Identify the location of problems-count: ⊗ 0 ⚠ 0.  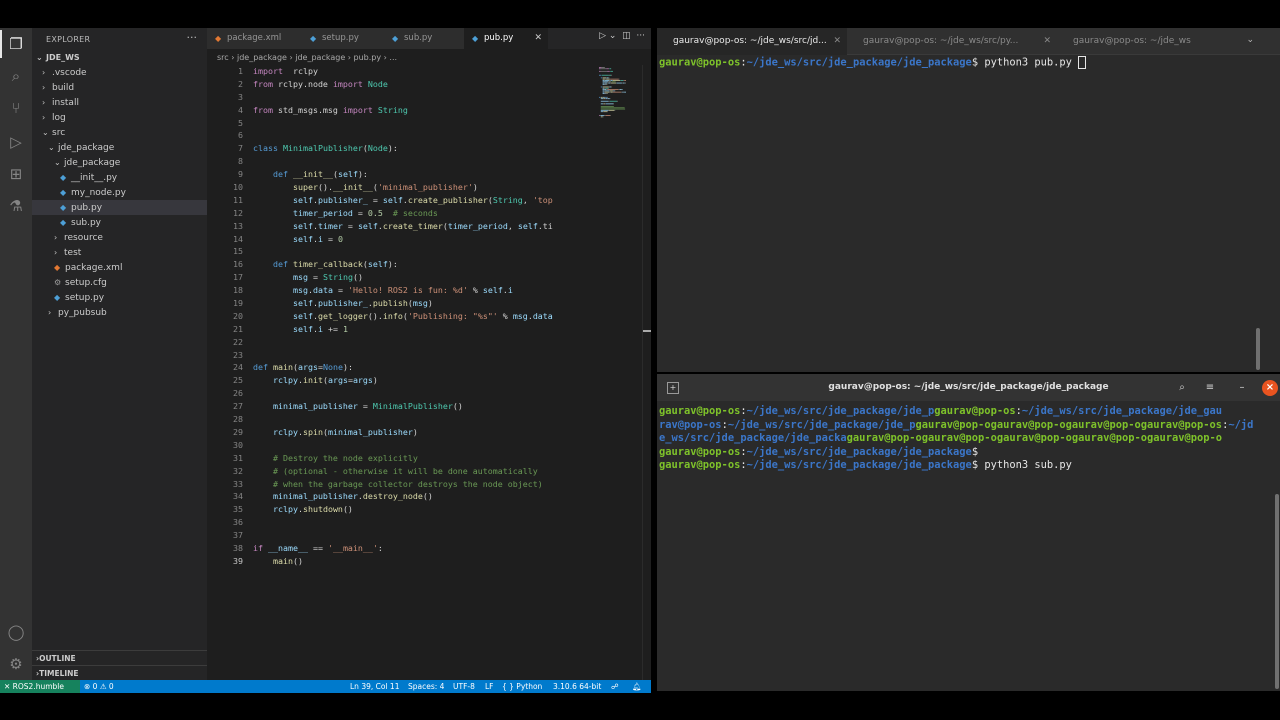
(99, 686).